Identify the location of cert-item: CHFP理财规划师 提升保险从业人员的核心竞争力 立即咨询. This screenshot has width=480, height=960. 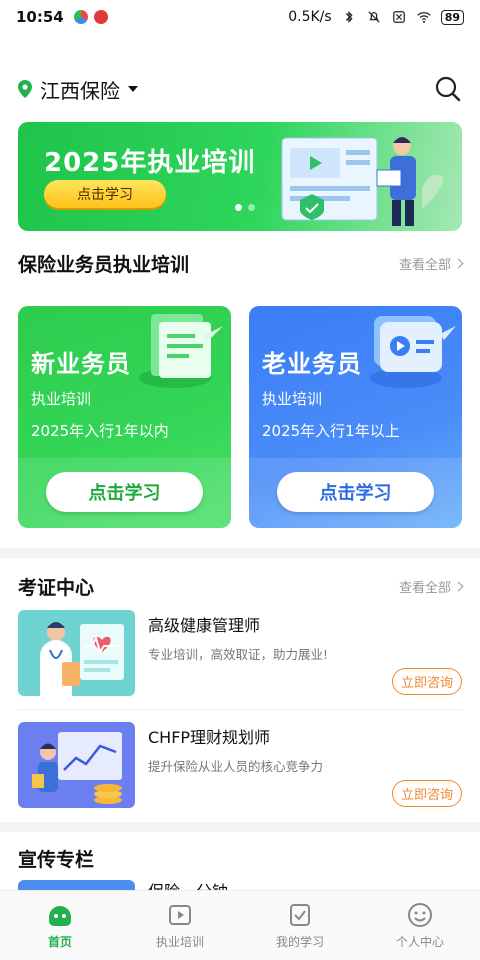
(240, 766).